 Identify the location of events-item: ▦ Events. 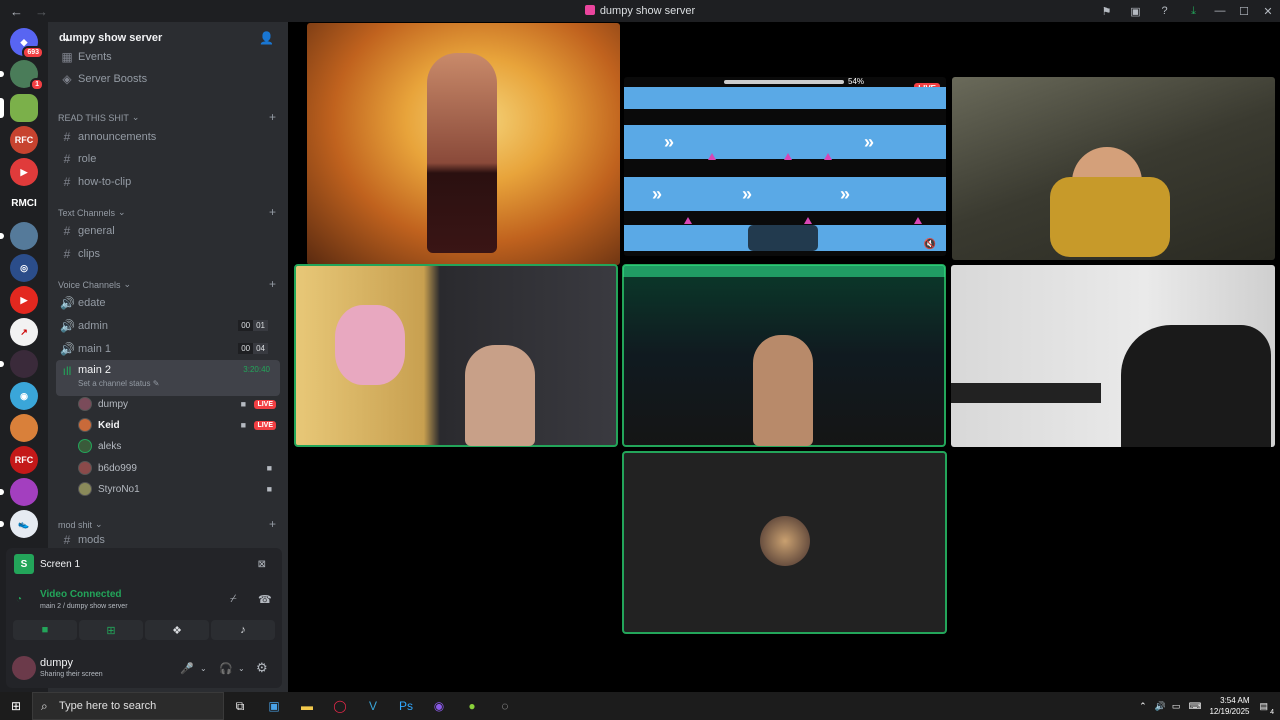
(168, 56).